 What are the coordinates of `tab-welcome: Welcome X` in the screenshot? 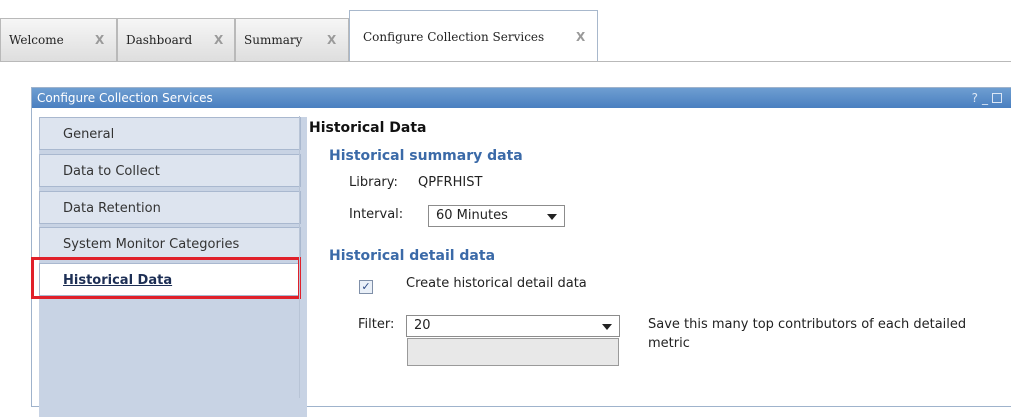 It's located at (58, 39).